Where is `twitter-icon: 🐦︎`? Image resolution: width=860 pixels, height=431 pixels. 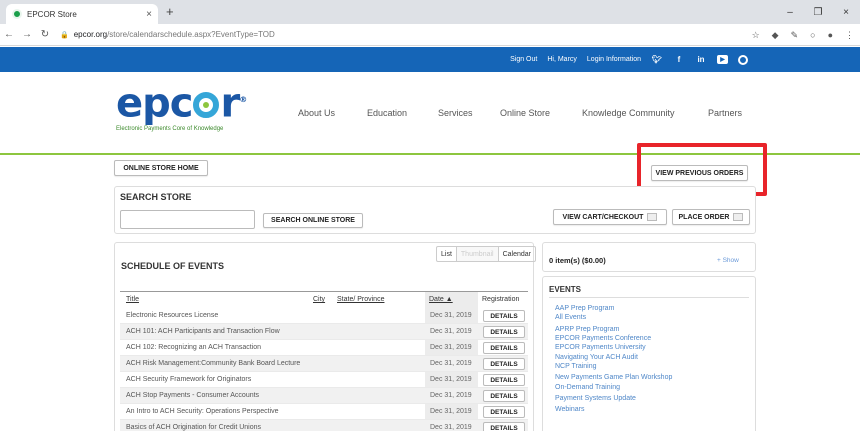
twitter-icon: 🐦︎ is located at coordinates (657, 60).